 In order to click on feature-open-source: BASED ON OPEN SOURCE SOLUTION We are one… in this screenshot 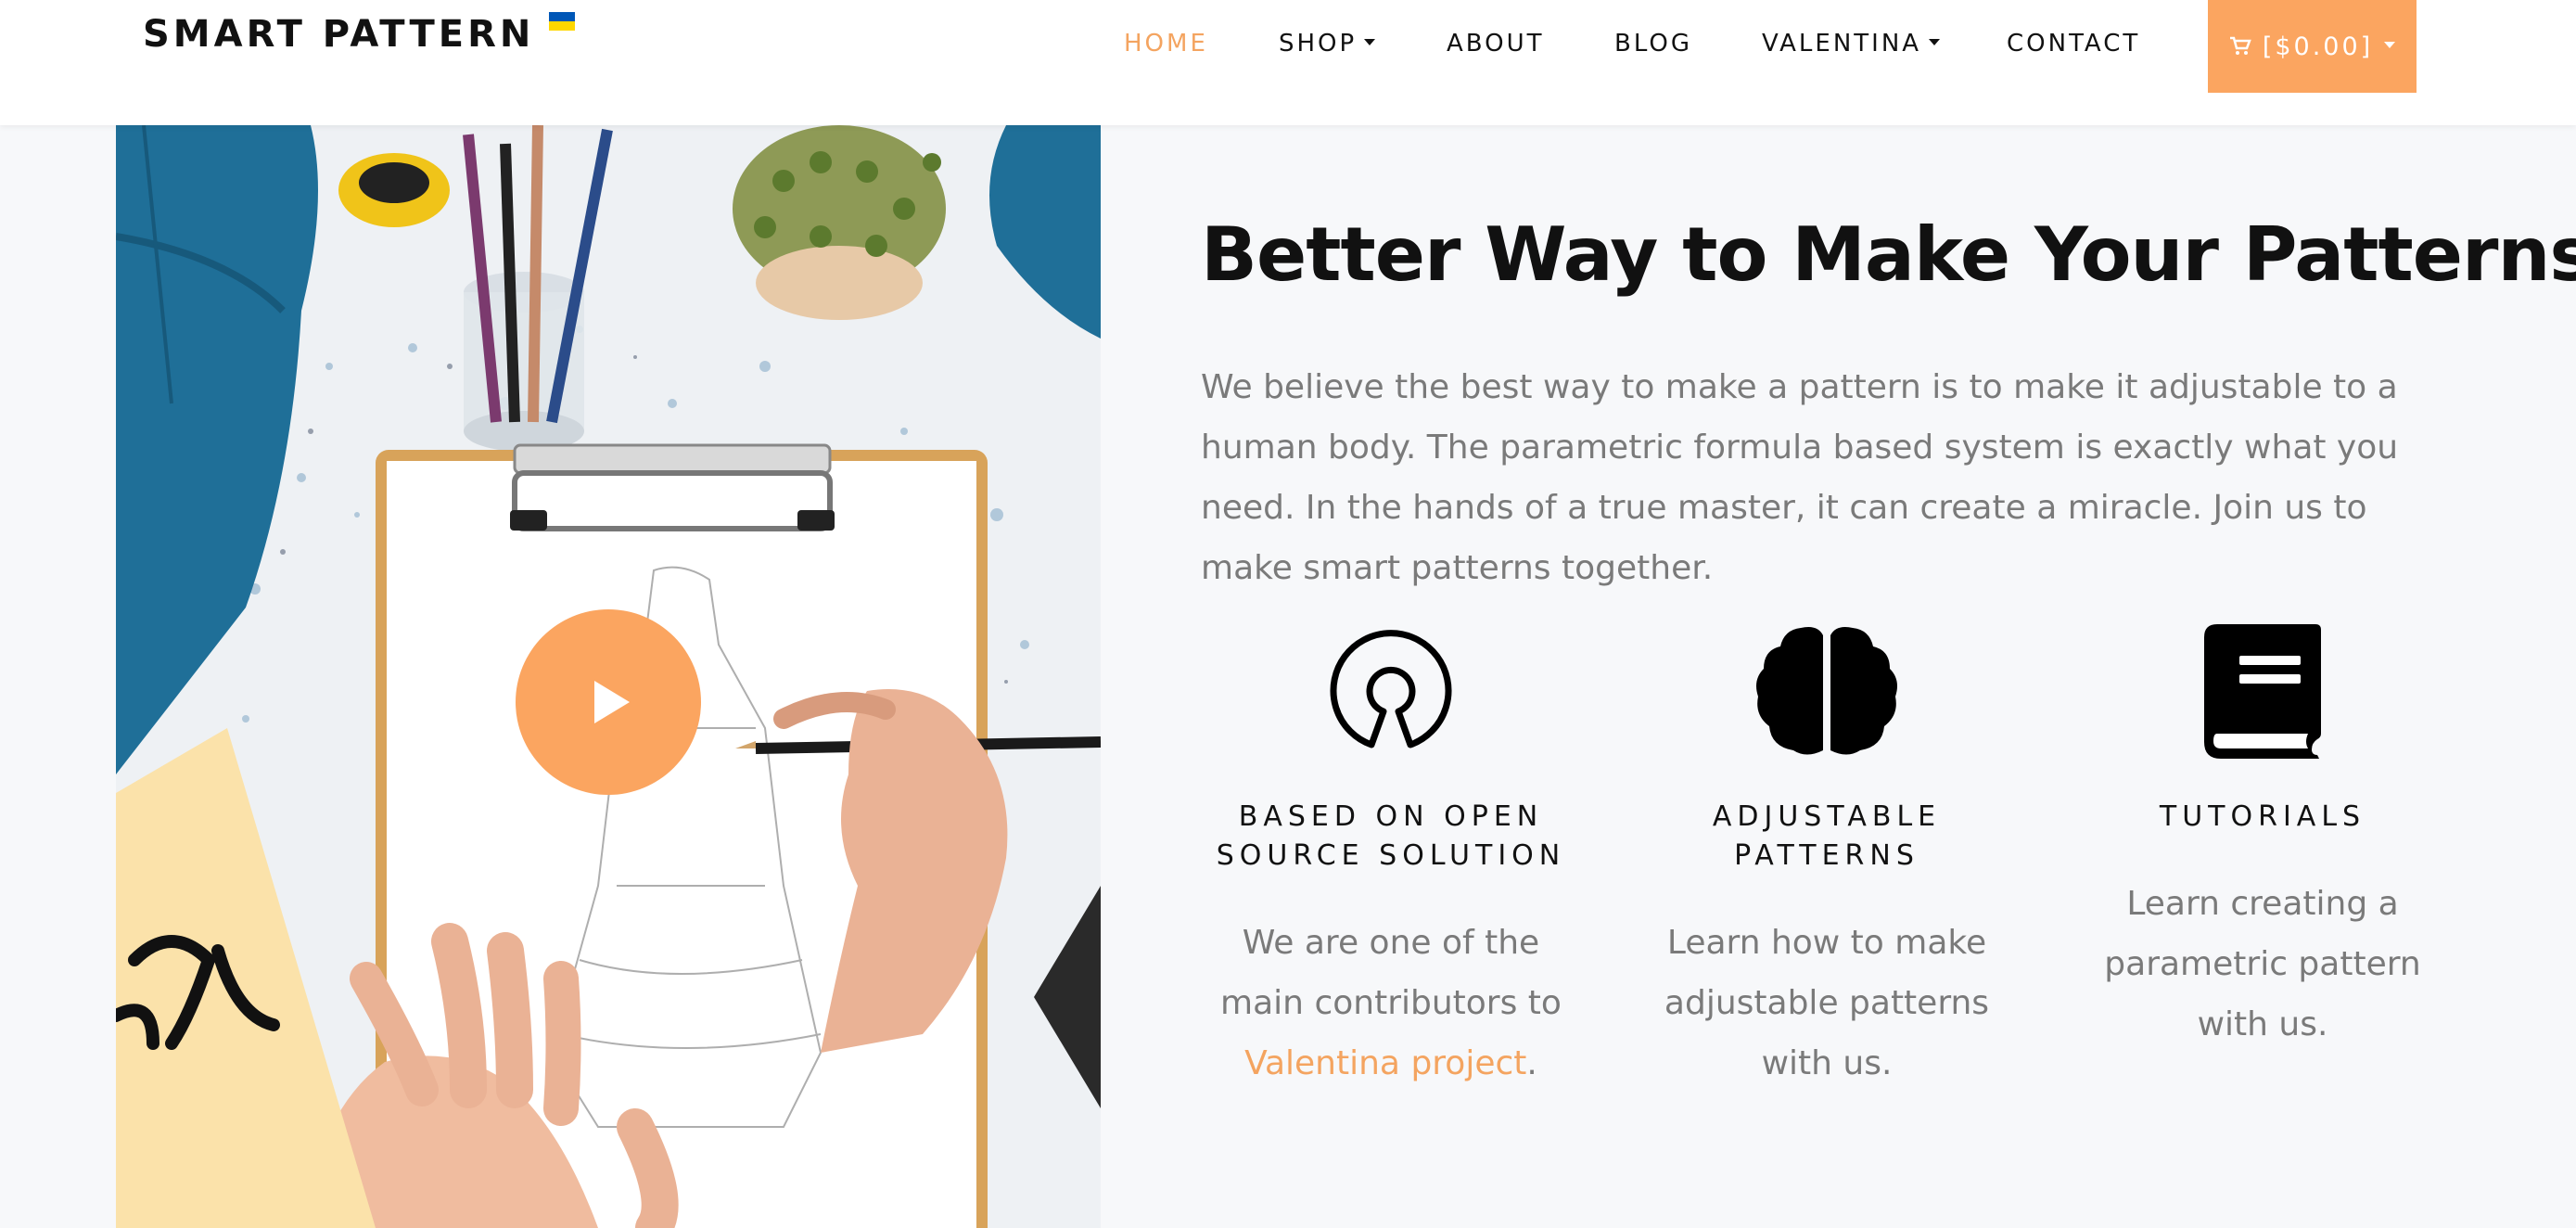, I will do `click(1391, 858)`.